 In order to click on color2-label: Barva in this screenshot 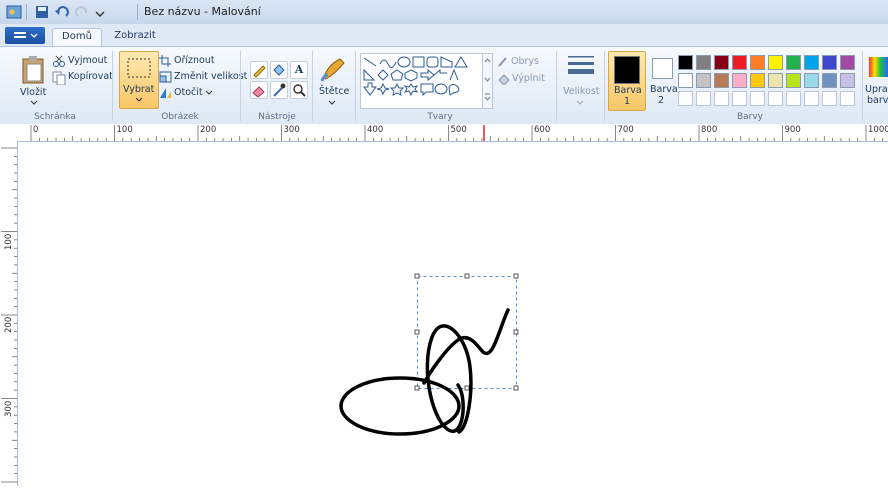, I will do `click(664, 89)`.